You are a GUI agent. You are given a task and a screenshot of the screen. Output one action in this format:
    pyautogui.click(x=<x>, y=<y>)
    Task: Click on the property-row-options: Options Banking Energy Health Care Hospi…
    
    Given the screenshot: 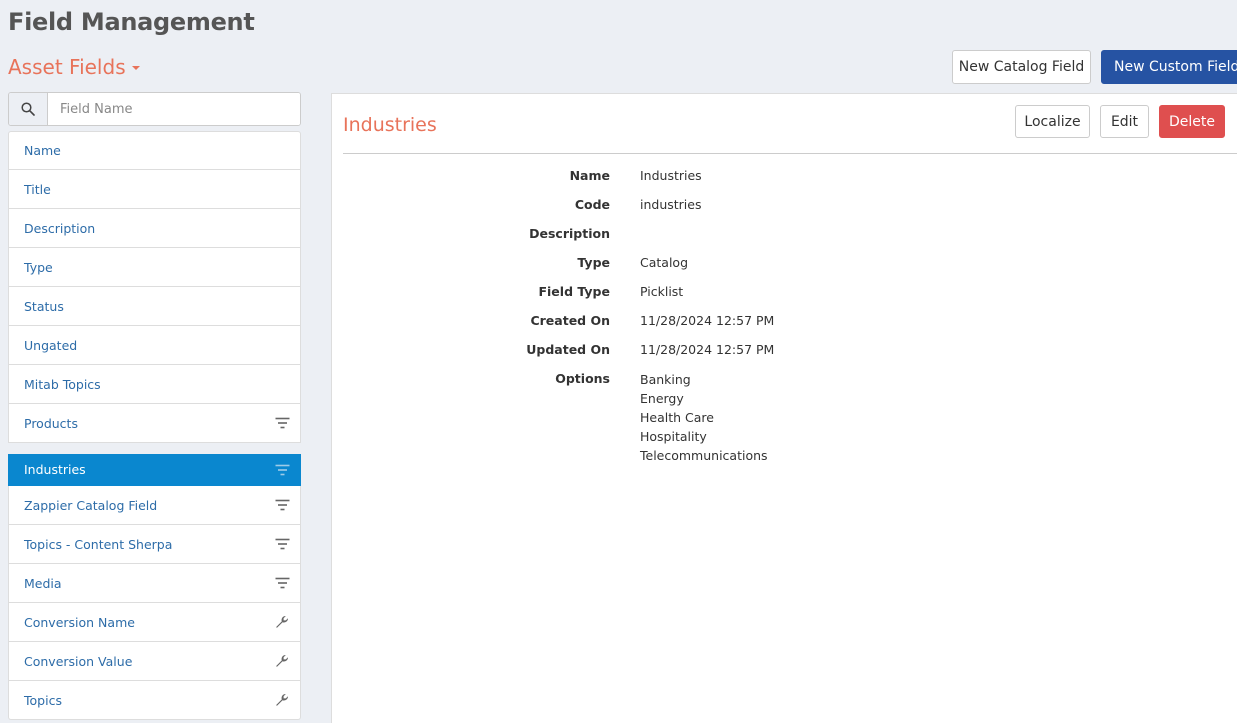 What is the action you would take?
    pyautogui.click(x=553, y=415)
    